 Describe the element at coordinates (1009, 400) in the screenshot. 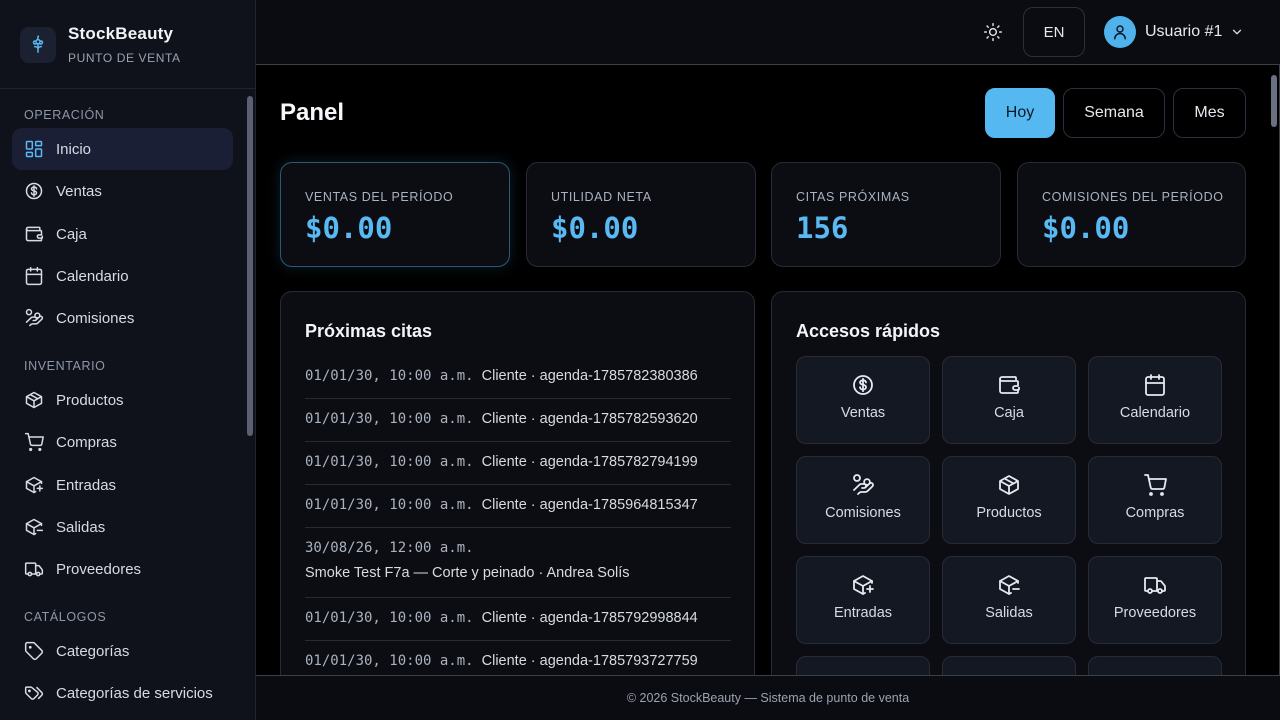

I see `quick-access-caja: Caja` at that location.